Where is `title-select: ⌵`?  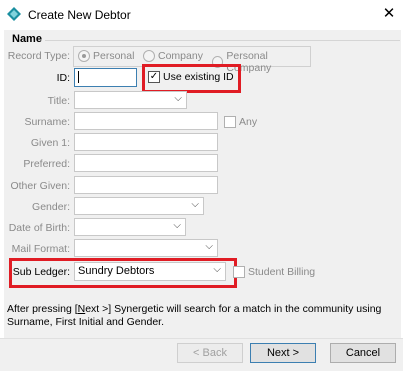
title-select: ⌵ is located at coordinates (130, 100).